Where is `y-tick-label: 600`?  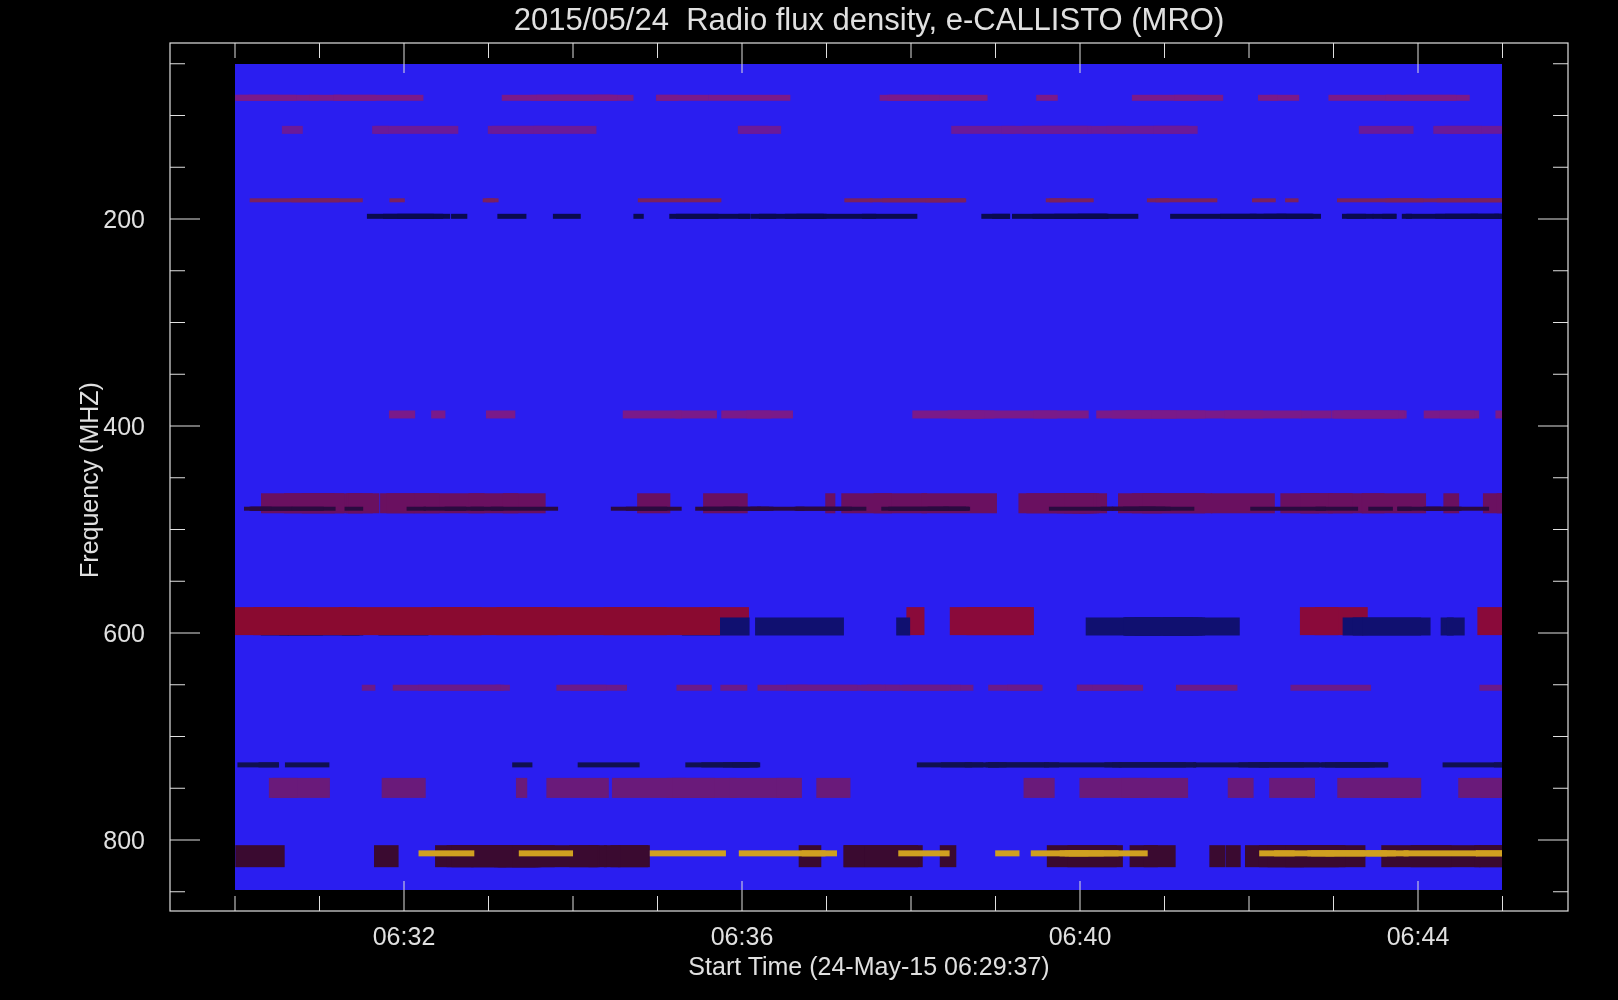 y-tick-label: 600 is located at coordinates (124, 633).